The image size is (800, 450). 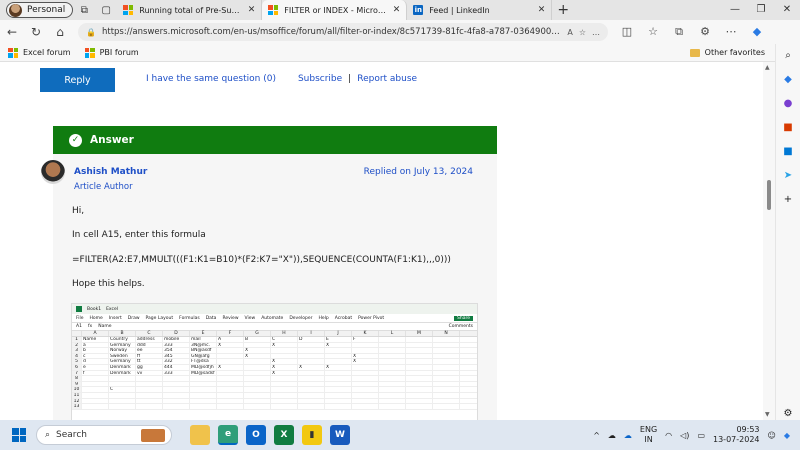 What do you see at coordinates (787, 10) in the screenshot?
I see `close-window-icon: ✕` at bounding box center [787, 10].